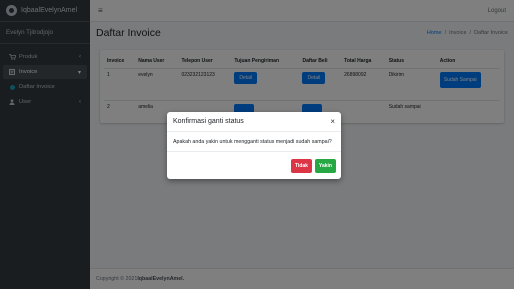  I want to click on modal-footer: Tidak Yakin, so click(254, 165).